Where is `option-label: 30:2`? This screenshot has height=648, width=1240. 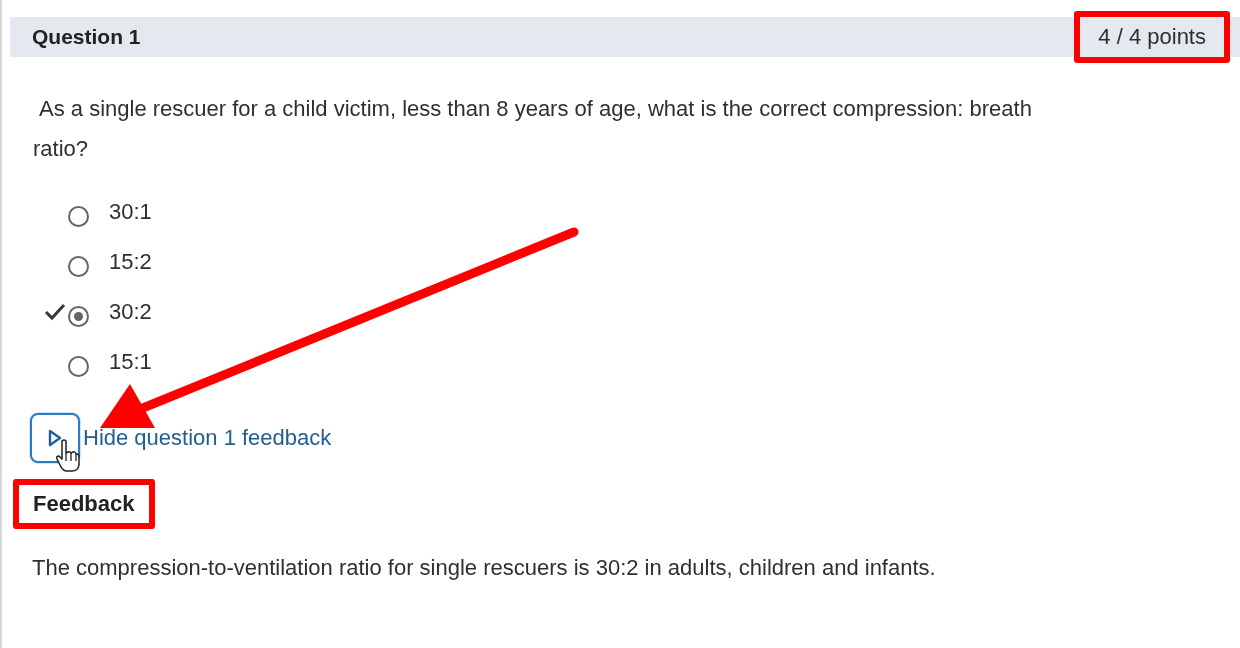
option-label: 30:2 is located at coordinates (130, 312).